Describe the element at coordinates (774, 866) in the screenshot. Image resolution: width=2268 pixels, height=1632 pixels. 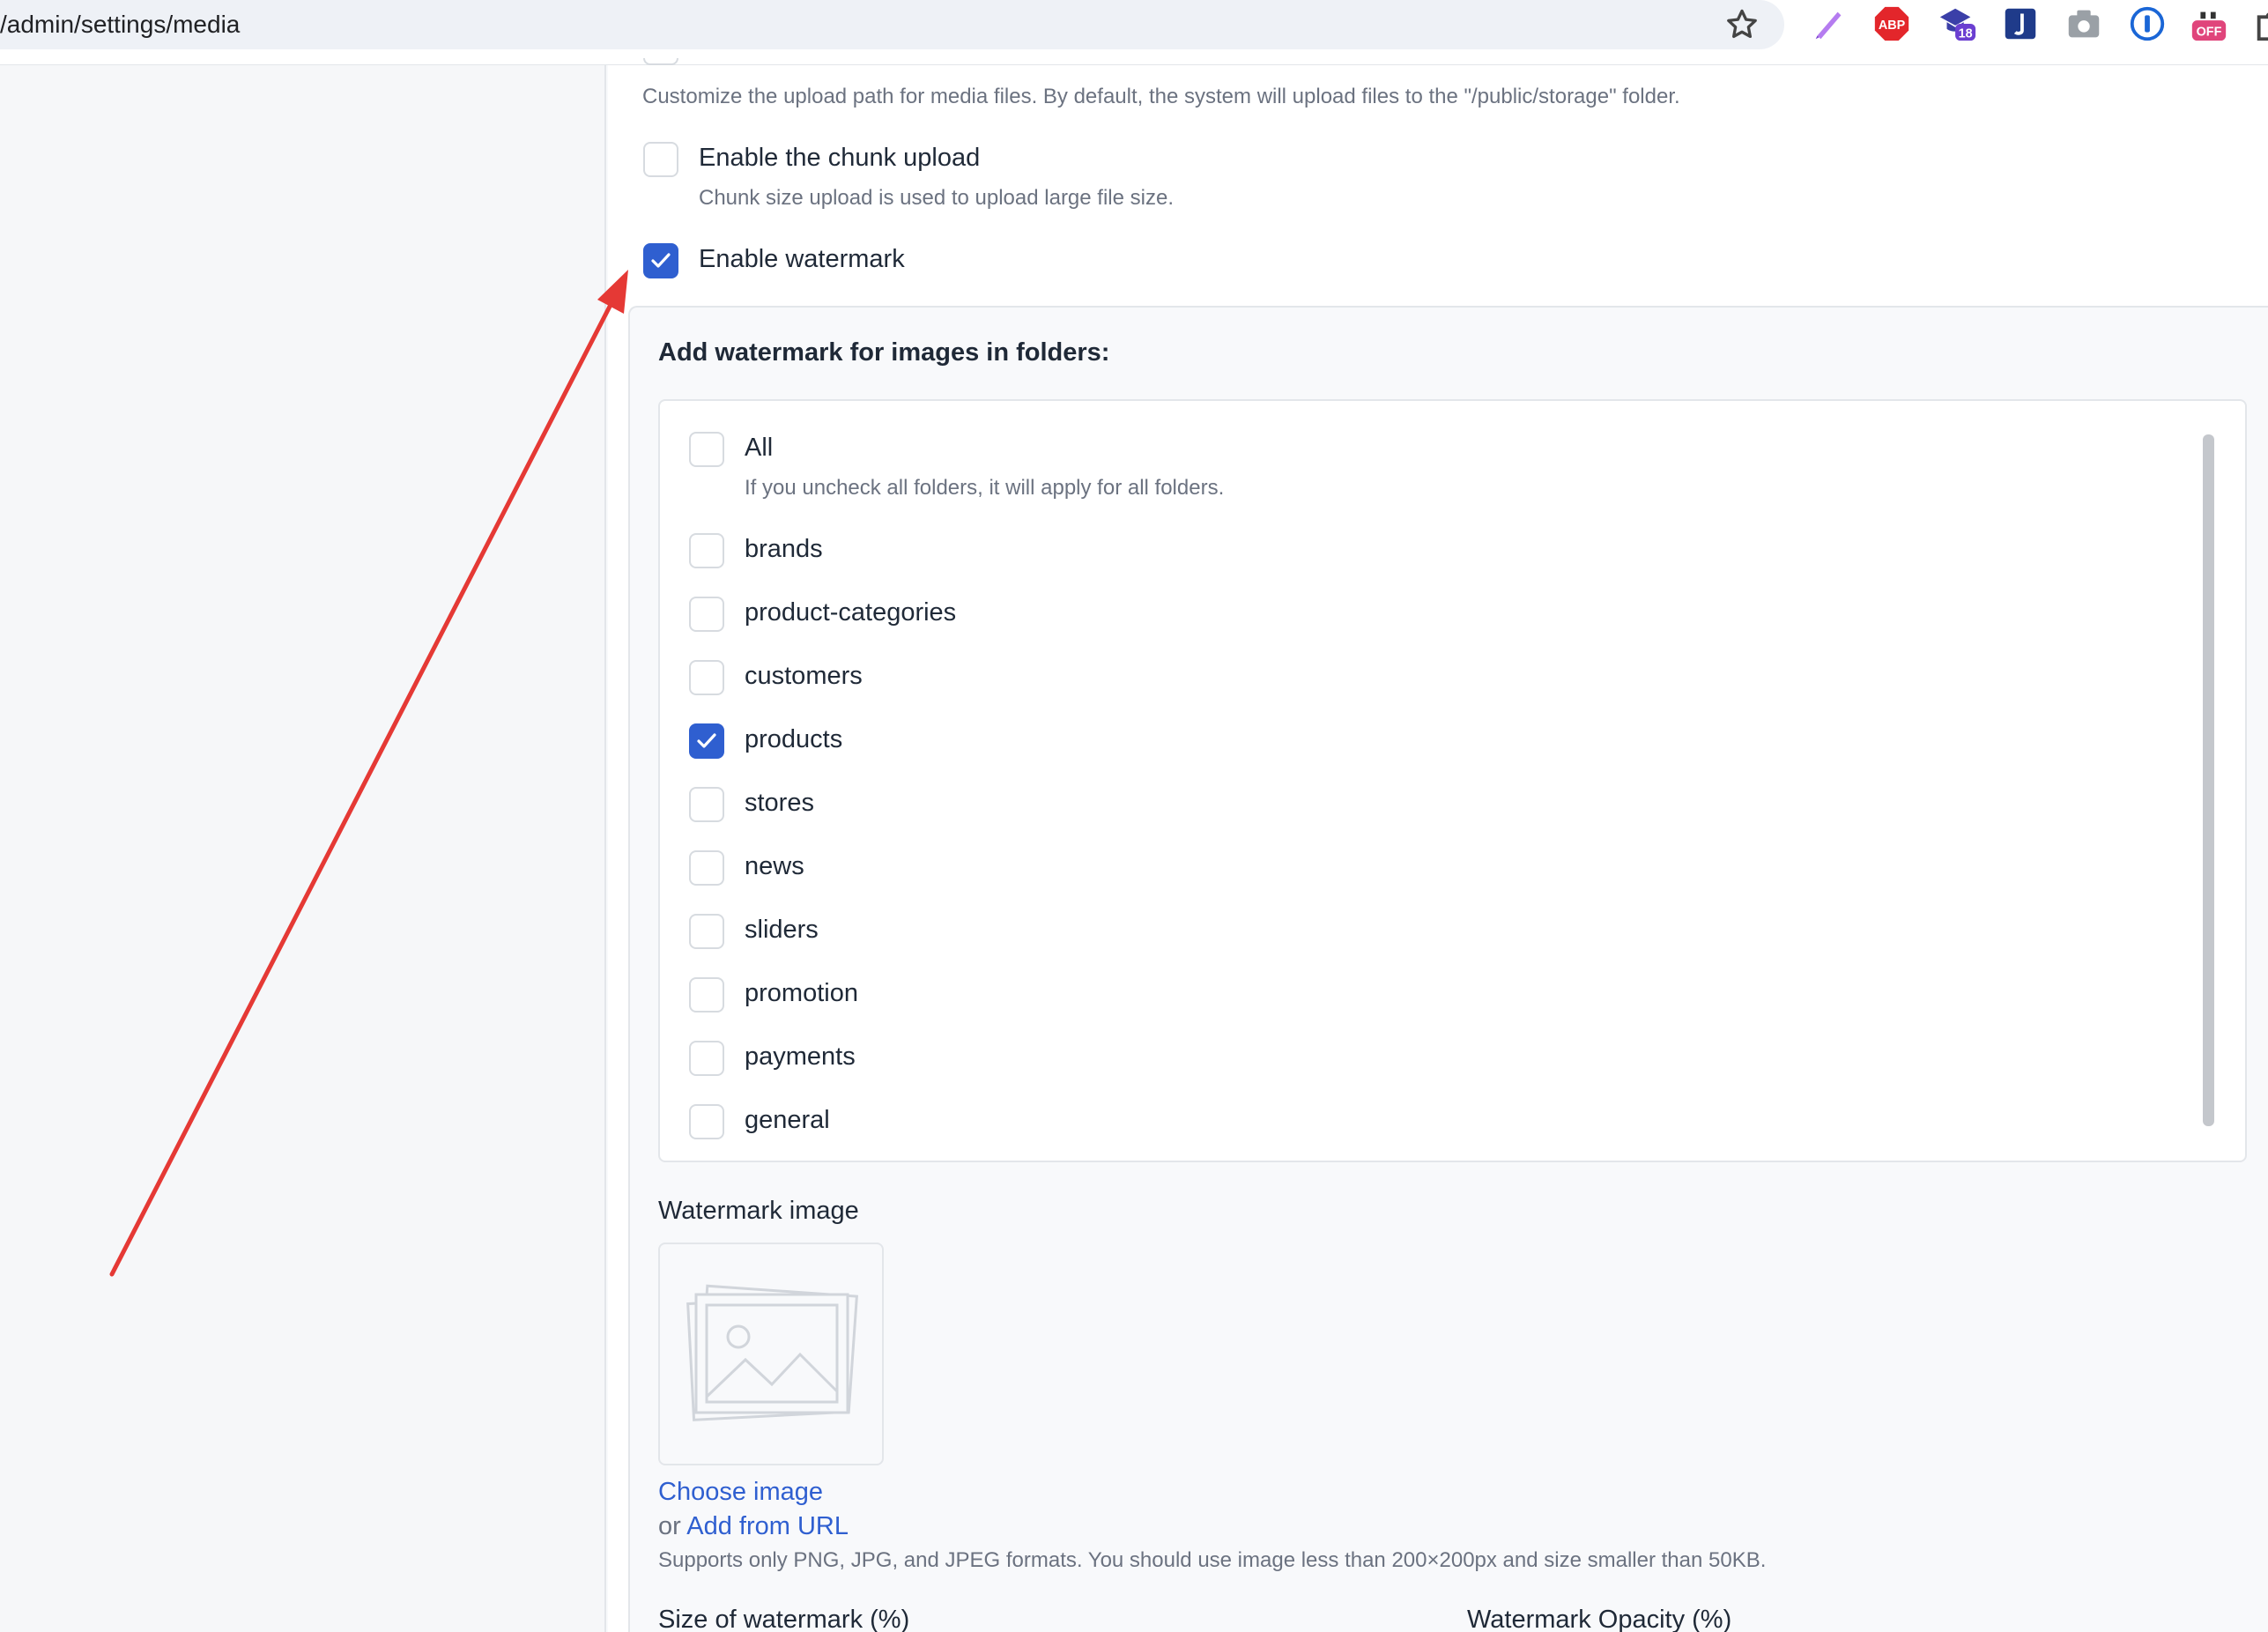
I see `folder-label: news` at that location.